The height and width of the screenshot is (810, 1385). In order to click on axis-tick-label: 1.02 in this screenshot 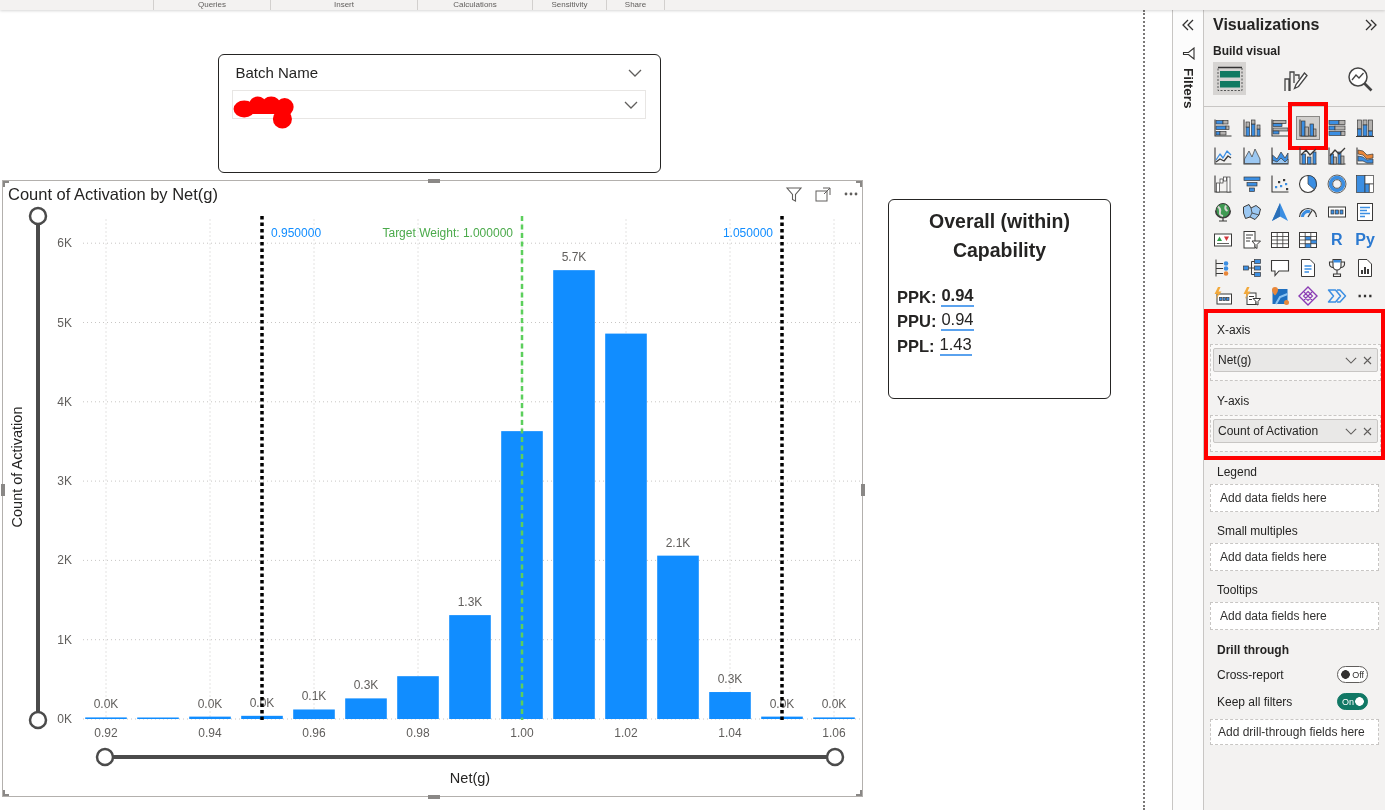, I will do `click(626, 733)`.